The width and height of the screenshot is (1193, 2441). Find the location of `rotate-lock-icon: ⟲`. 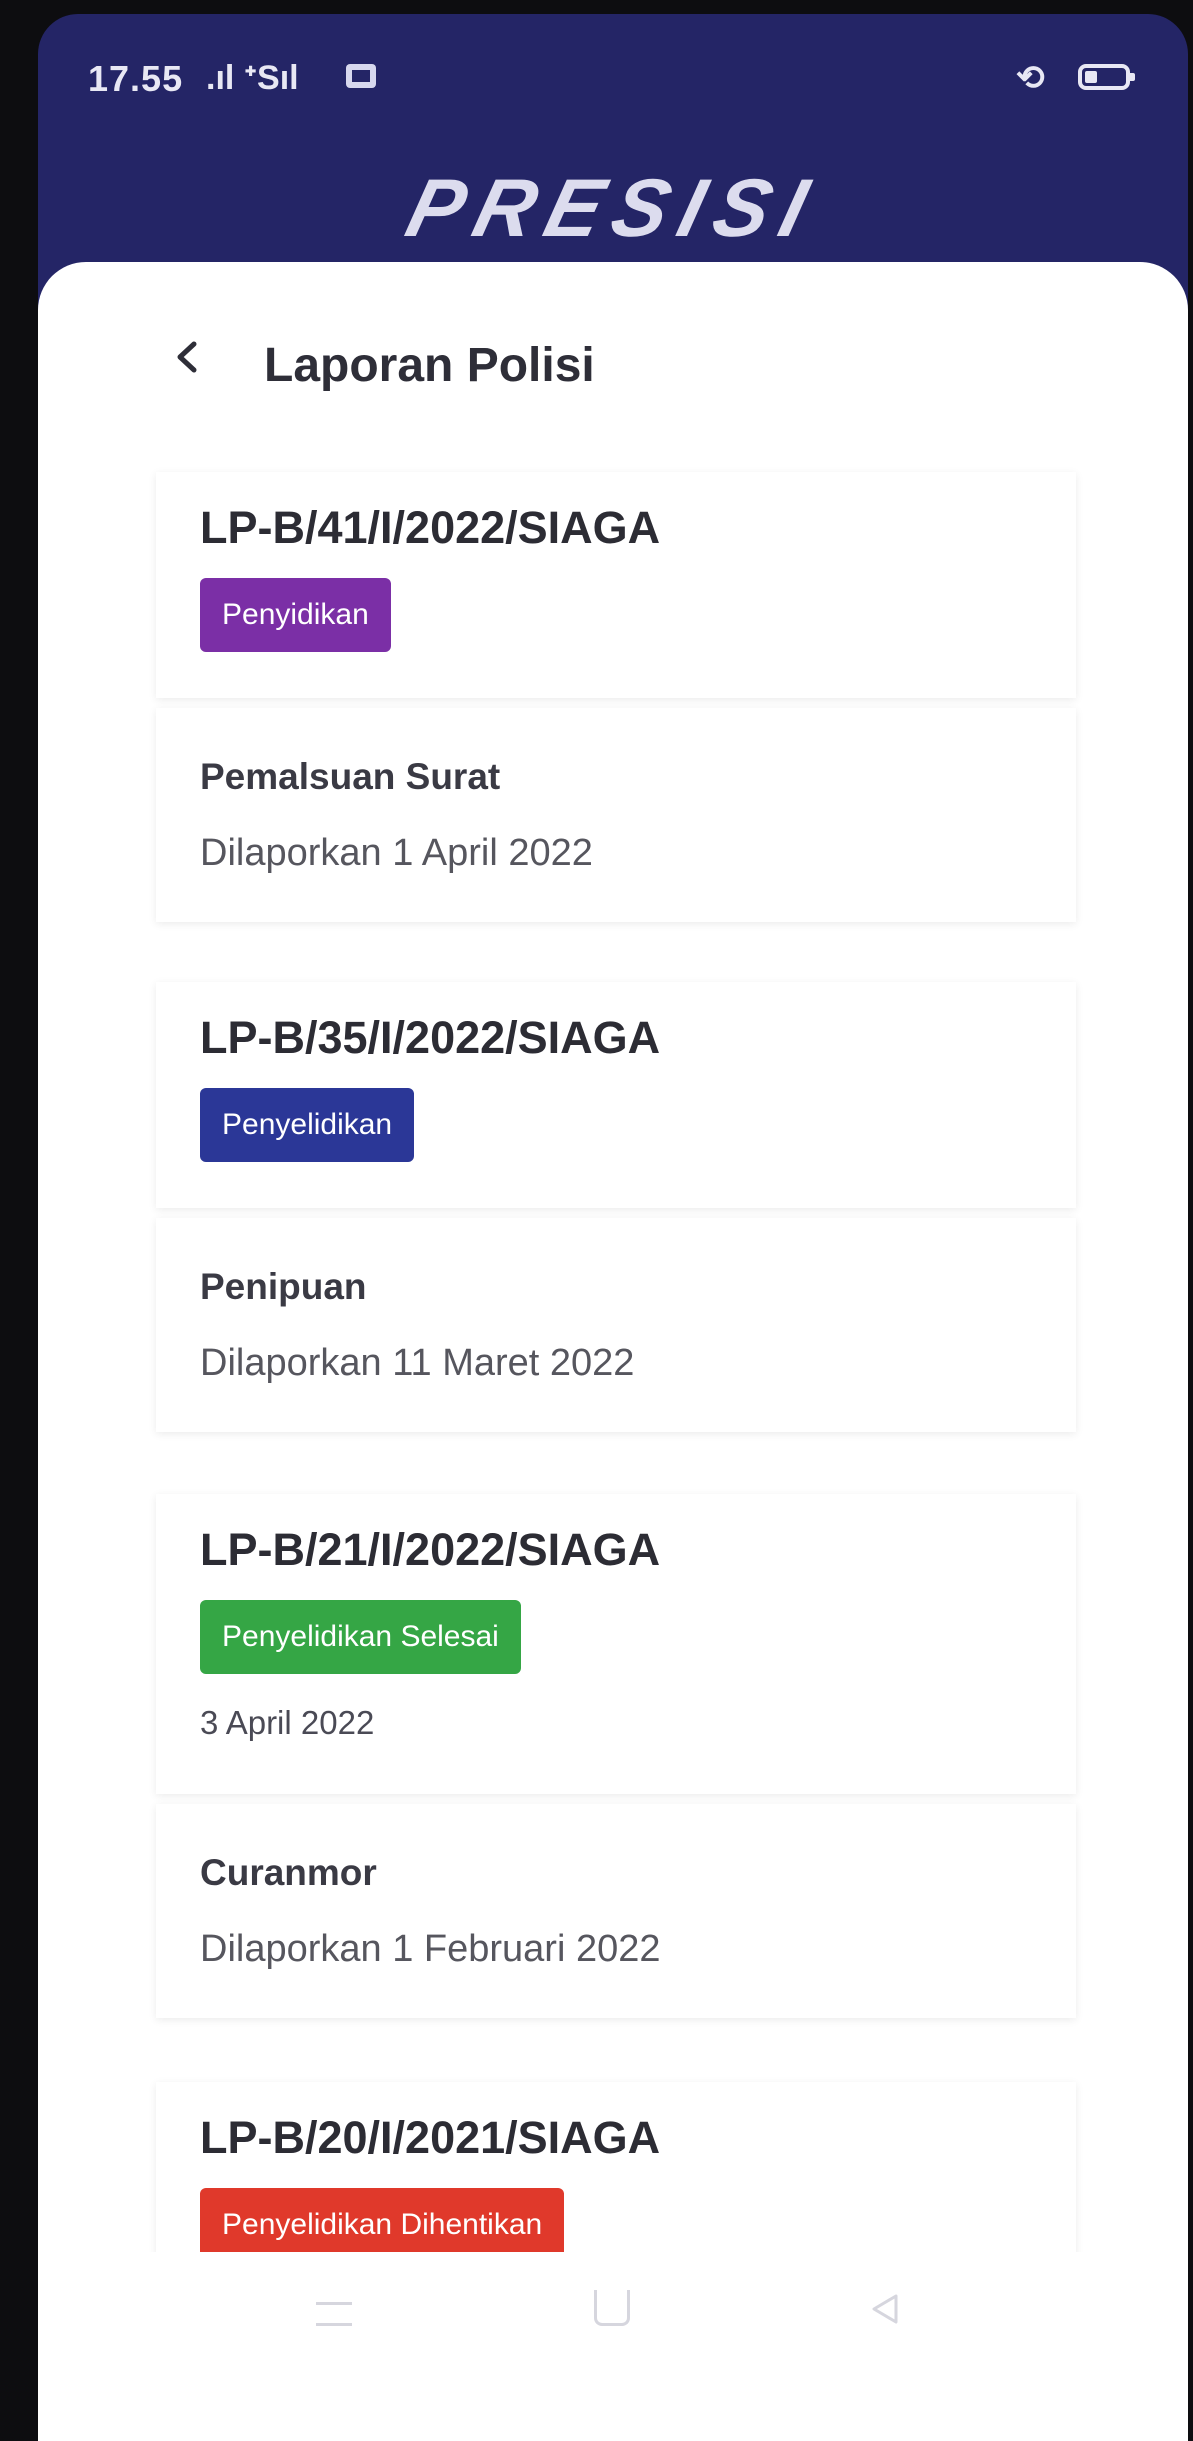

rotate-lock-icon: ⟲ is located at coordinates (1030, 78).